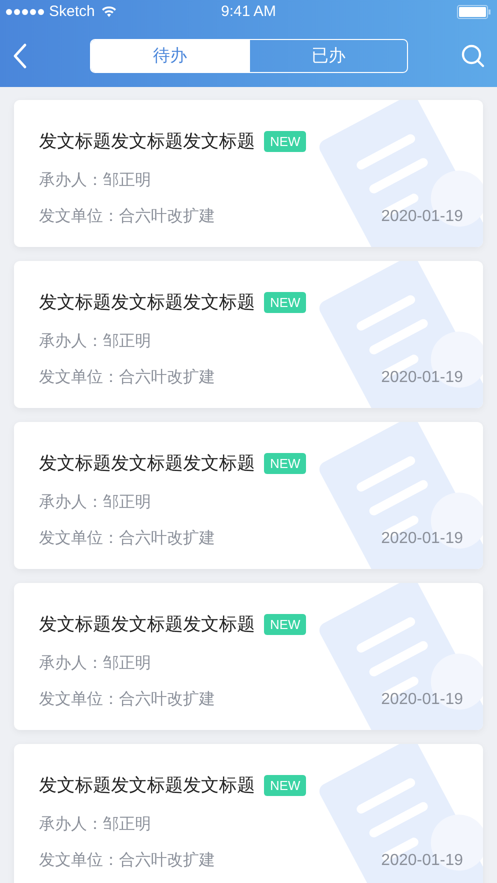  What do you see at coordinates (108, 12) in the screenshot?
I see `wifi-icon` at bounding box center [108, 12].